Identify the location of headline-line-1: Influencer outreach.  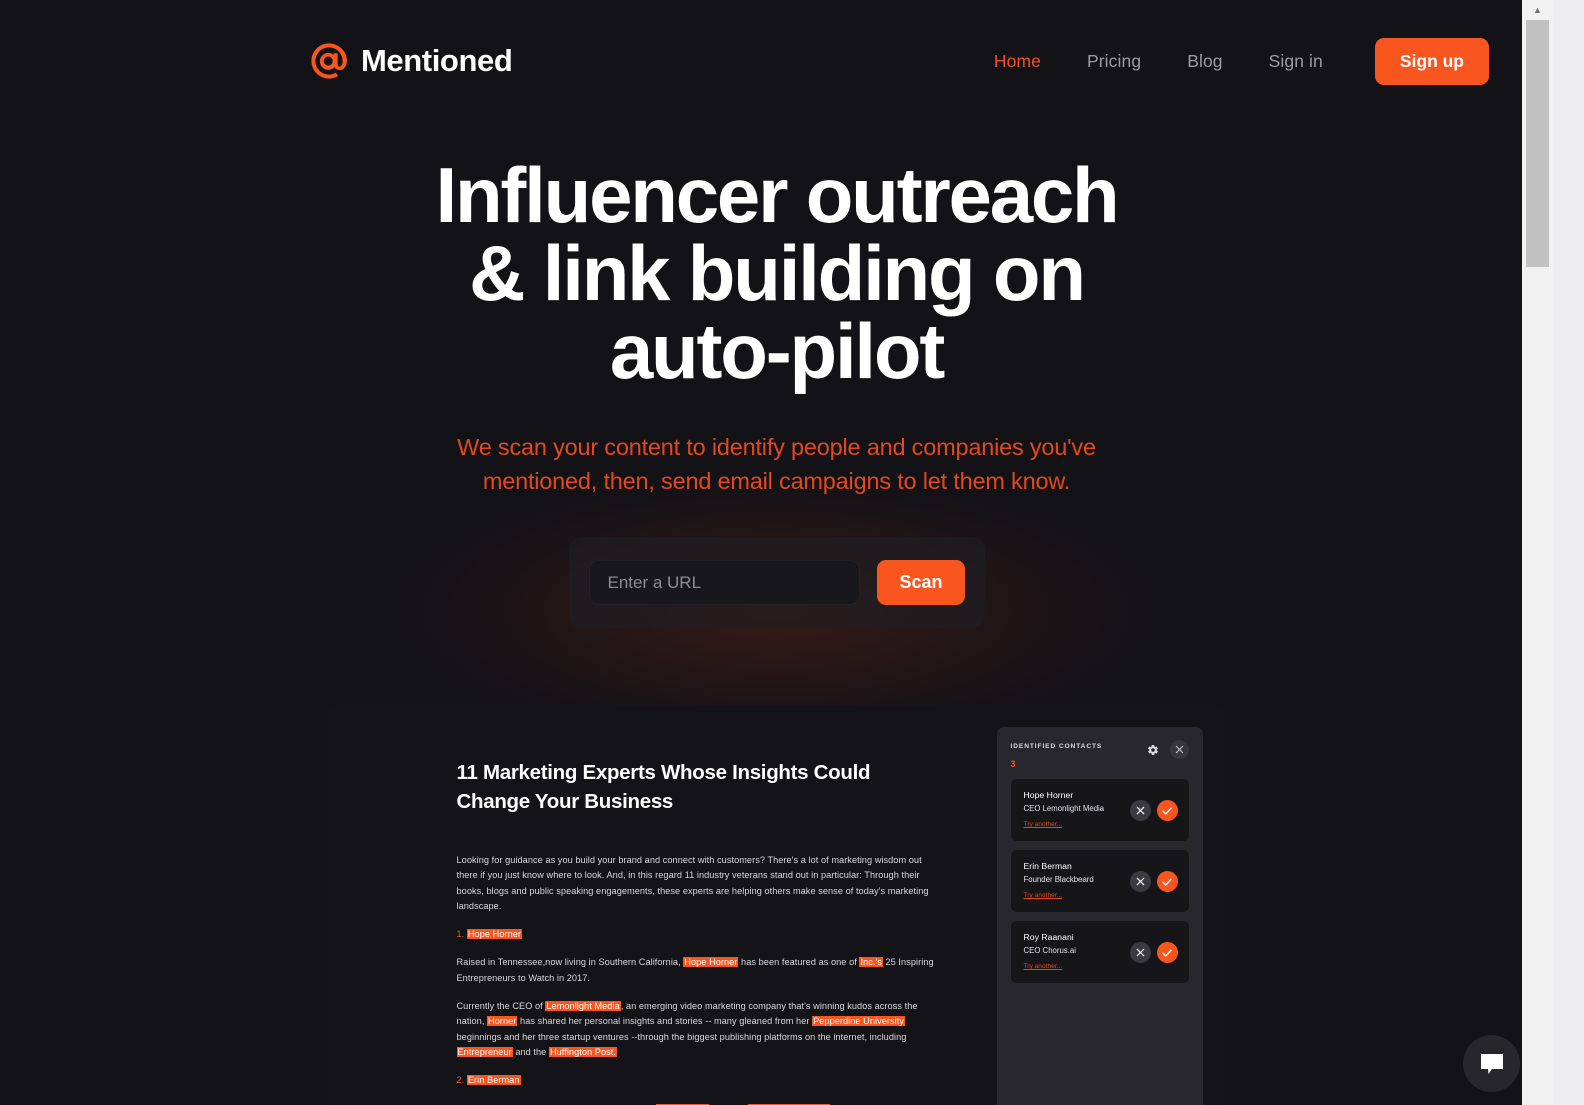
(777, 195).